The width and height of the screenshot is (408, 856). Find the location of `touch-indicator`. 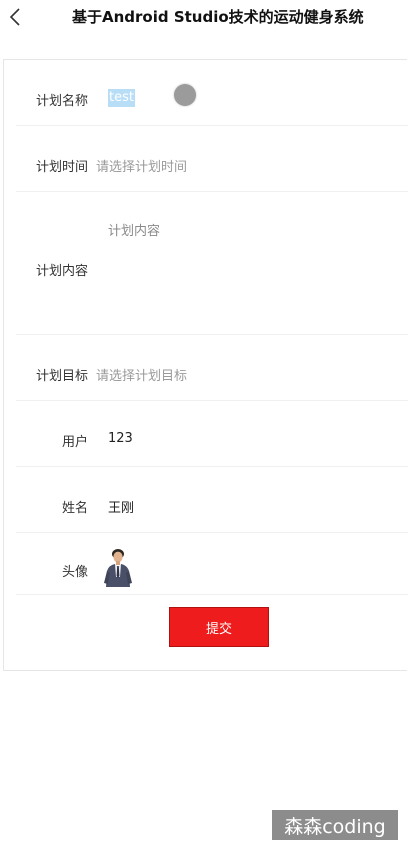

touch-indicator is located at coordinates (185, 95).